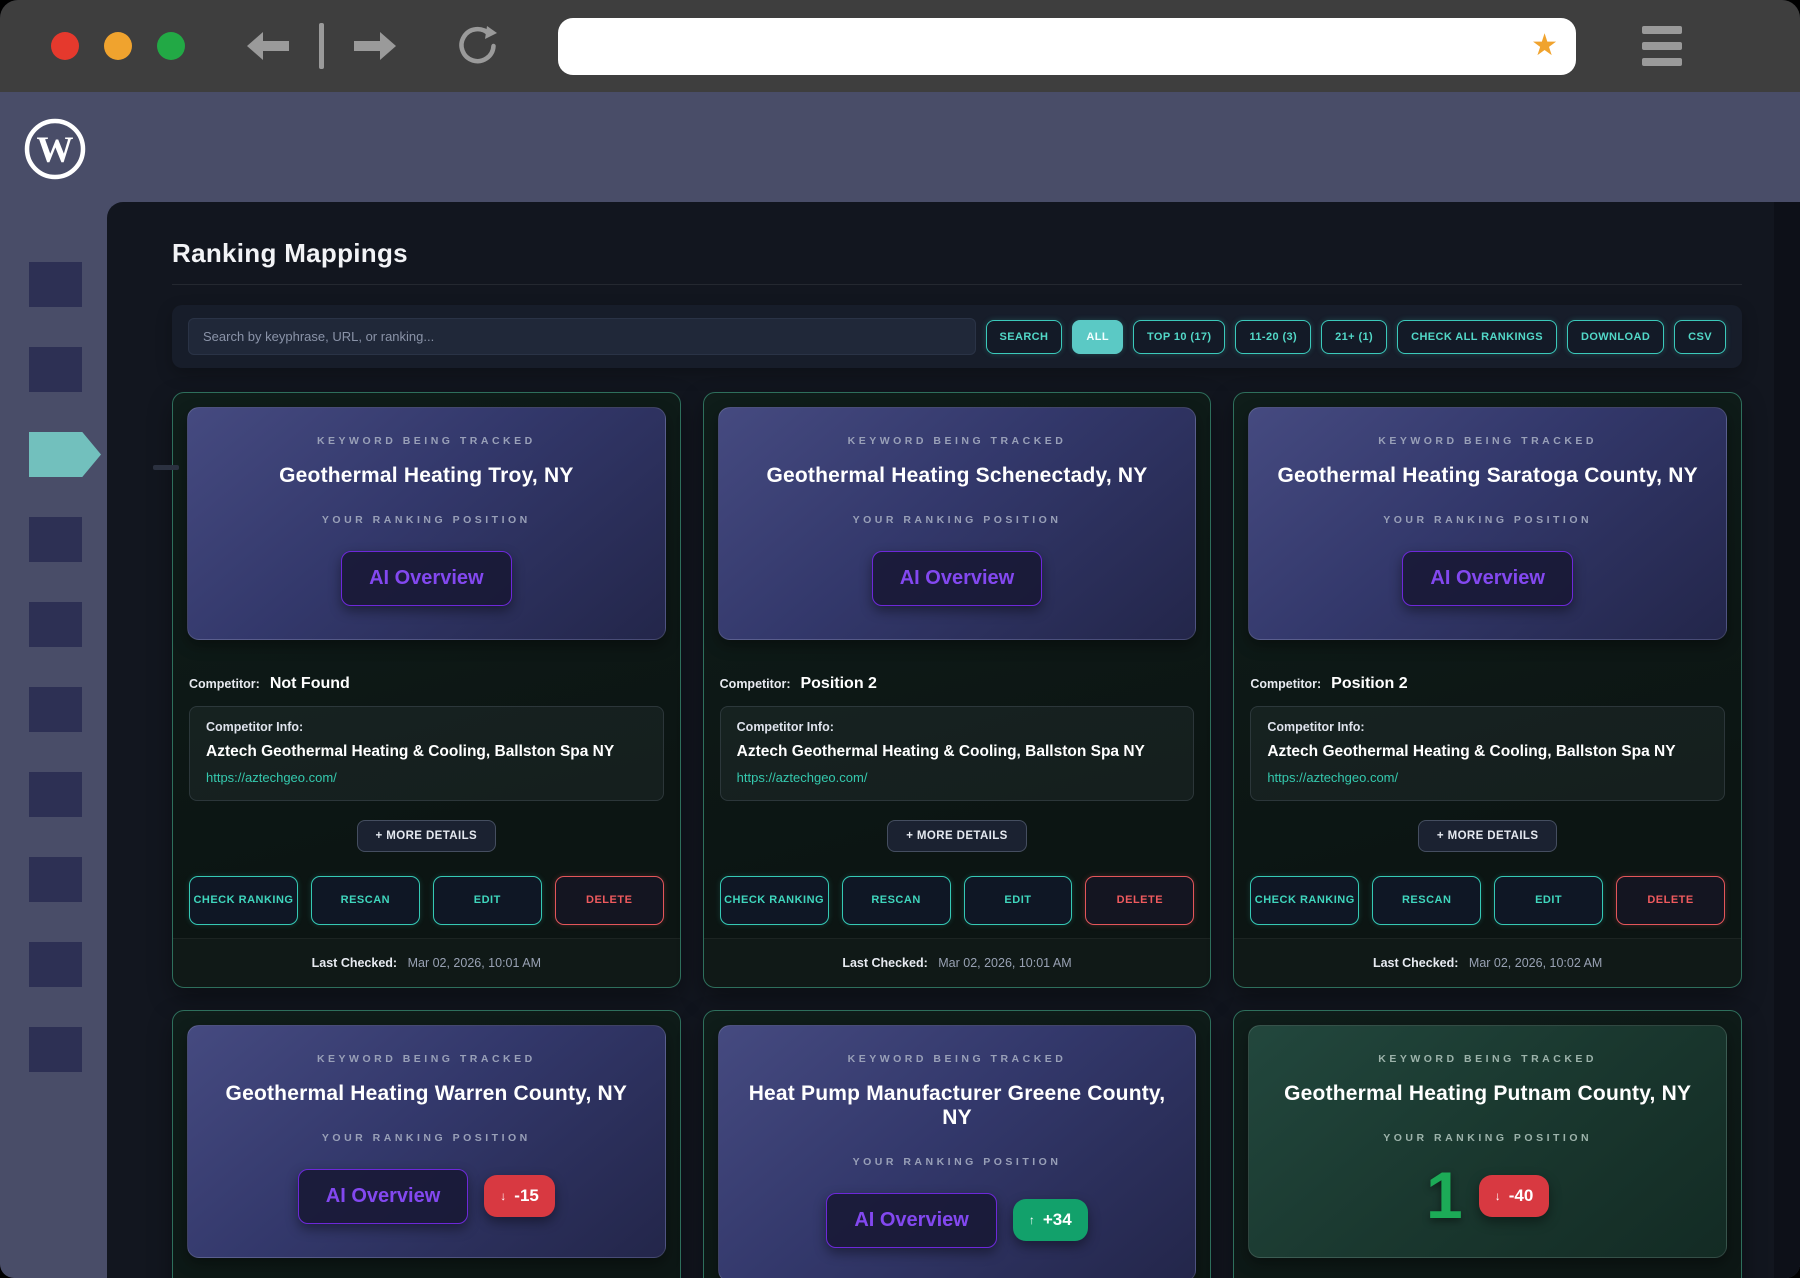  Describe the element at coordinates (171, 46) in the screenshot. I see `maximize-window-button` at that location.